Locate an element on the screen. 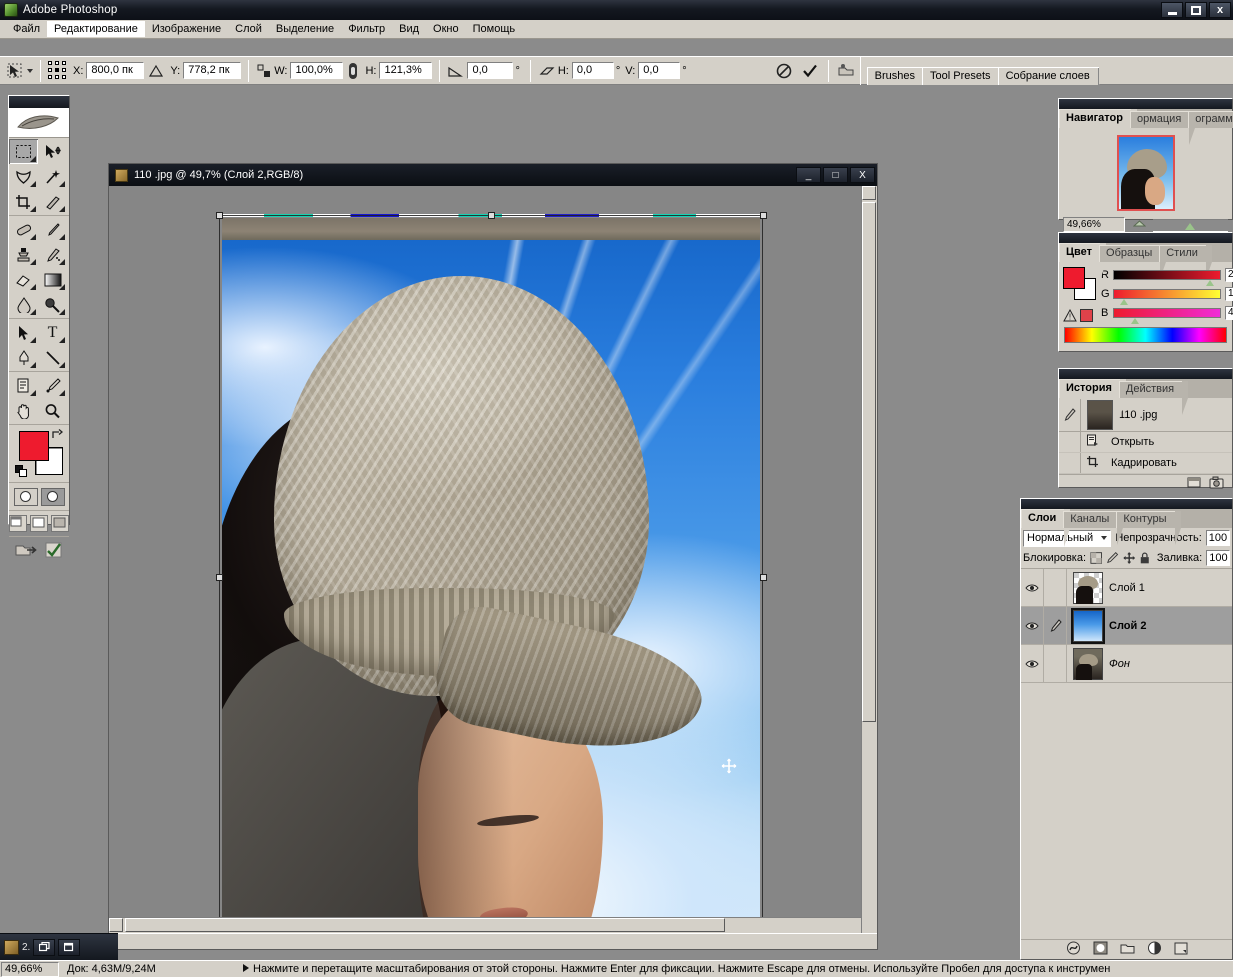  toolbox-drag-handle is located at coordinates (39, 102).